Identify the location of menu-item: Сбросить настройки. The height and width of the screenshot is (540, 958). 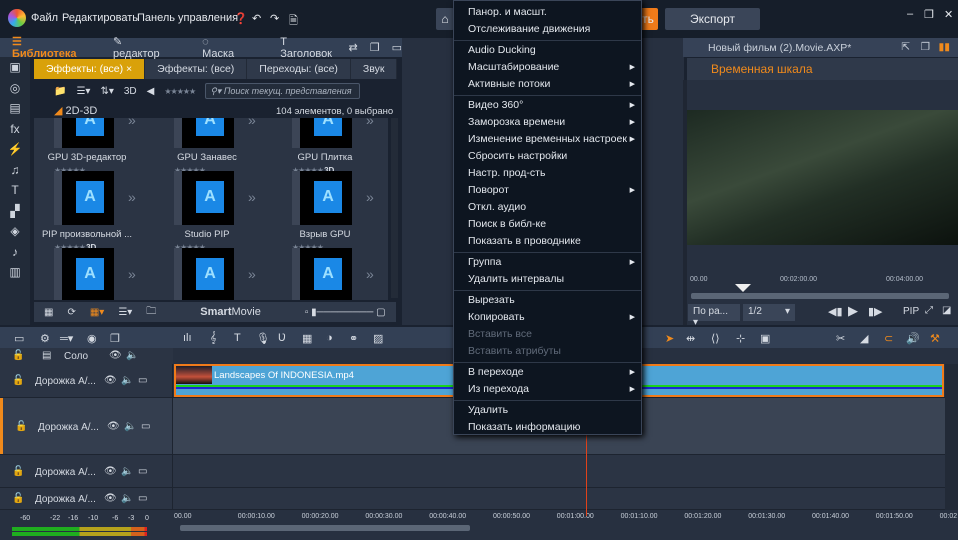
(547, 156).